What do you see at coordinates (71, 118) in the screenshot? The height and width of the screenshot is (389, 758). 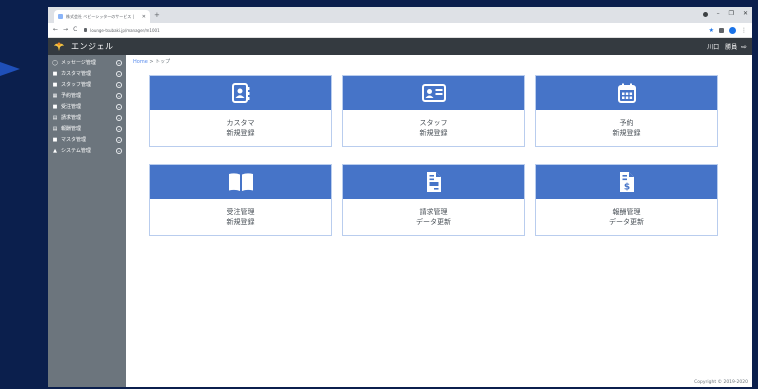 I see `sidebar-item-label: 請求管理` at bounding box center [71, 118].